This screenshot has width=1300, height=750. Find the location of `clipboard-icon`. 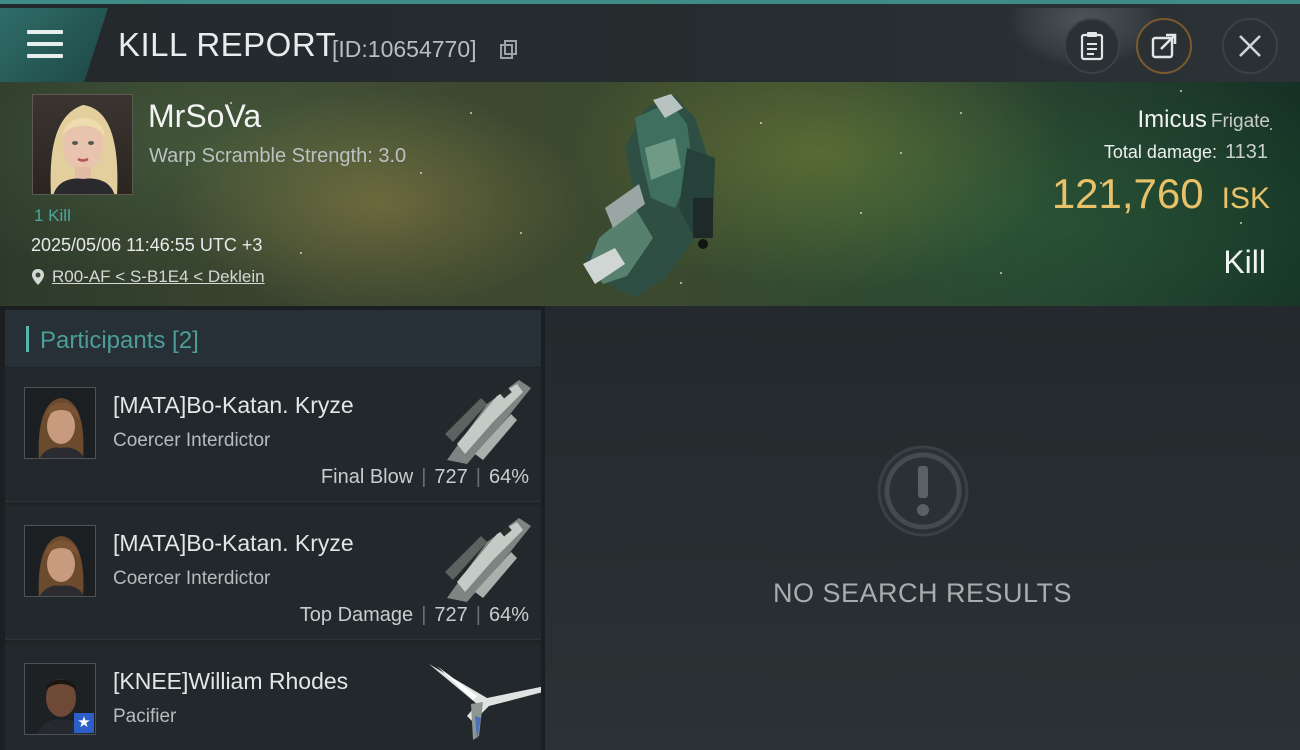

clipboard-icon is located at coordinates (1092, 46).